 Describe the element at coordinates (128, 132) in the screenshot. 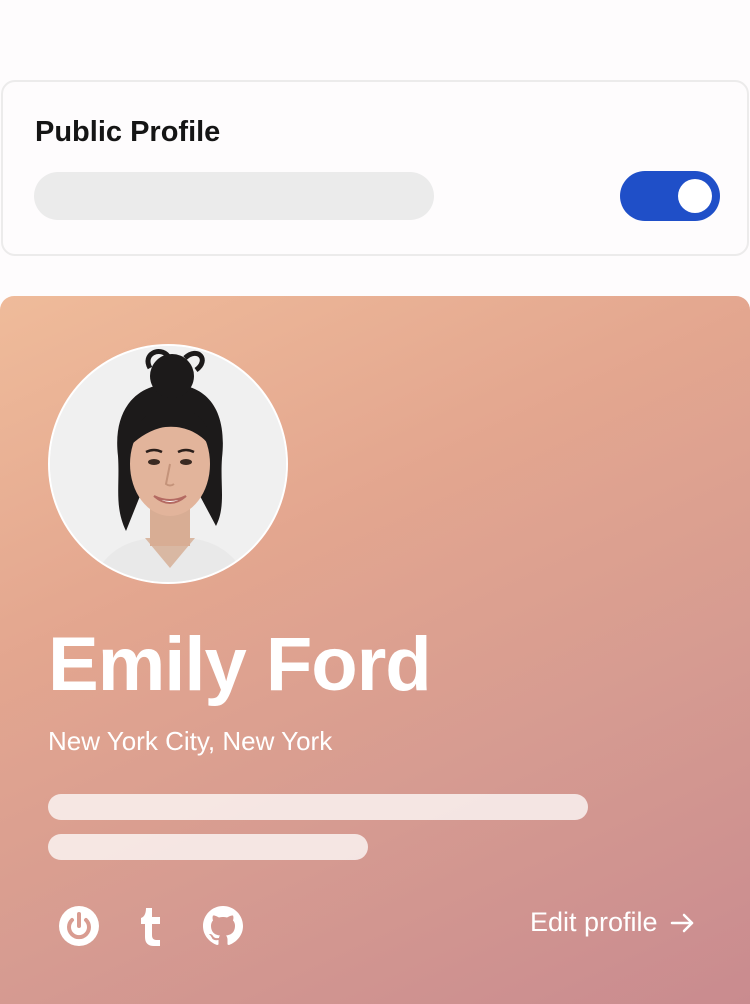

I see `settings-title: Public Profile` at that location.